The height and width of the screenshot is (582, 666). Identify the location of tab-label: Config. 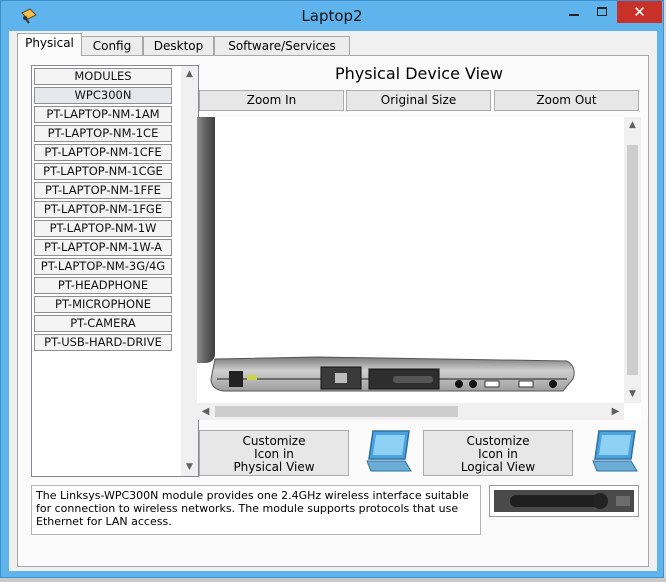
(112, 46).